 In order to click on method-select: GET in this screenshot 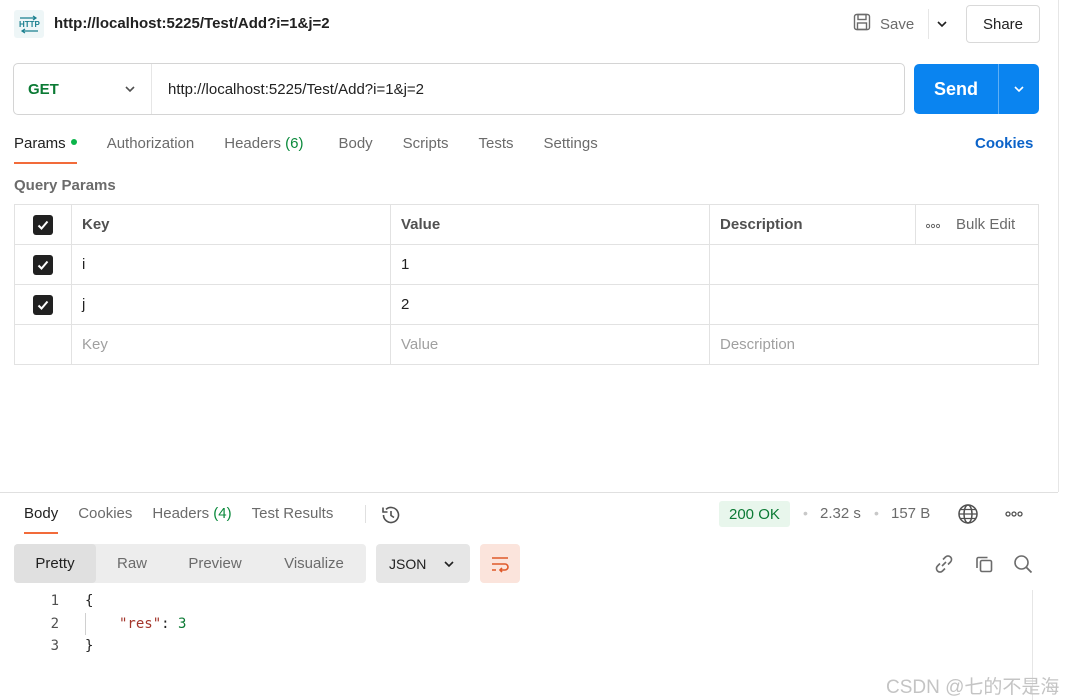, I will do `click(83, 89)`.